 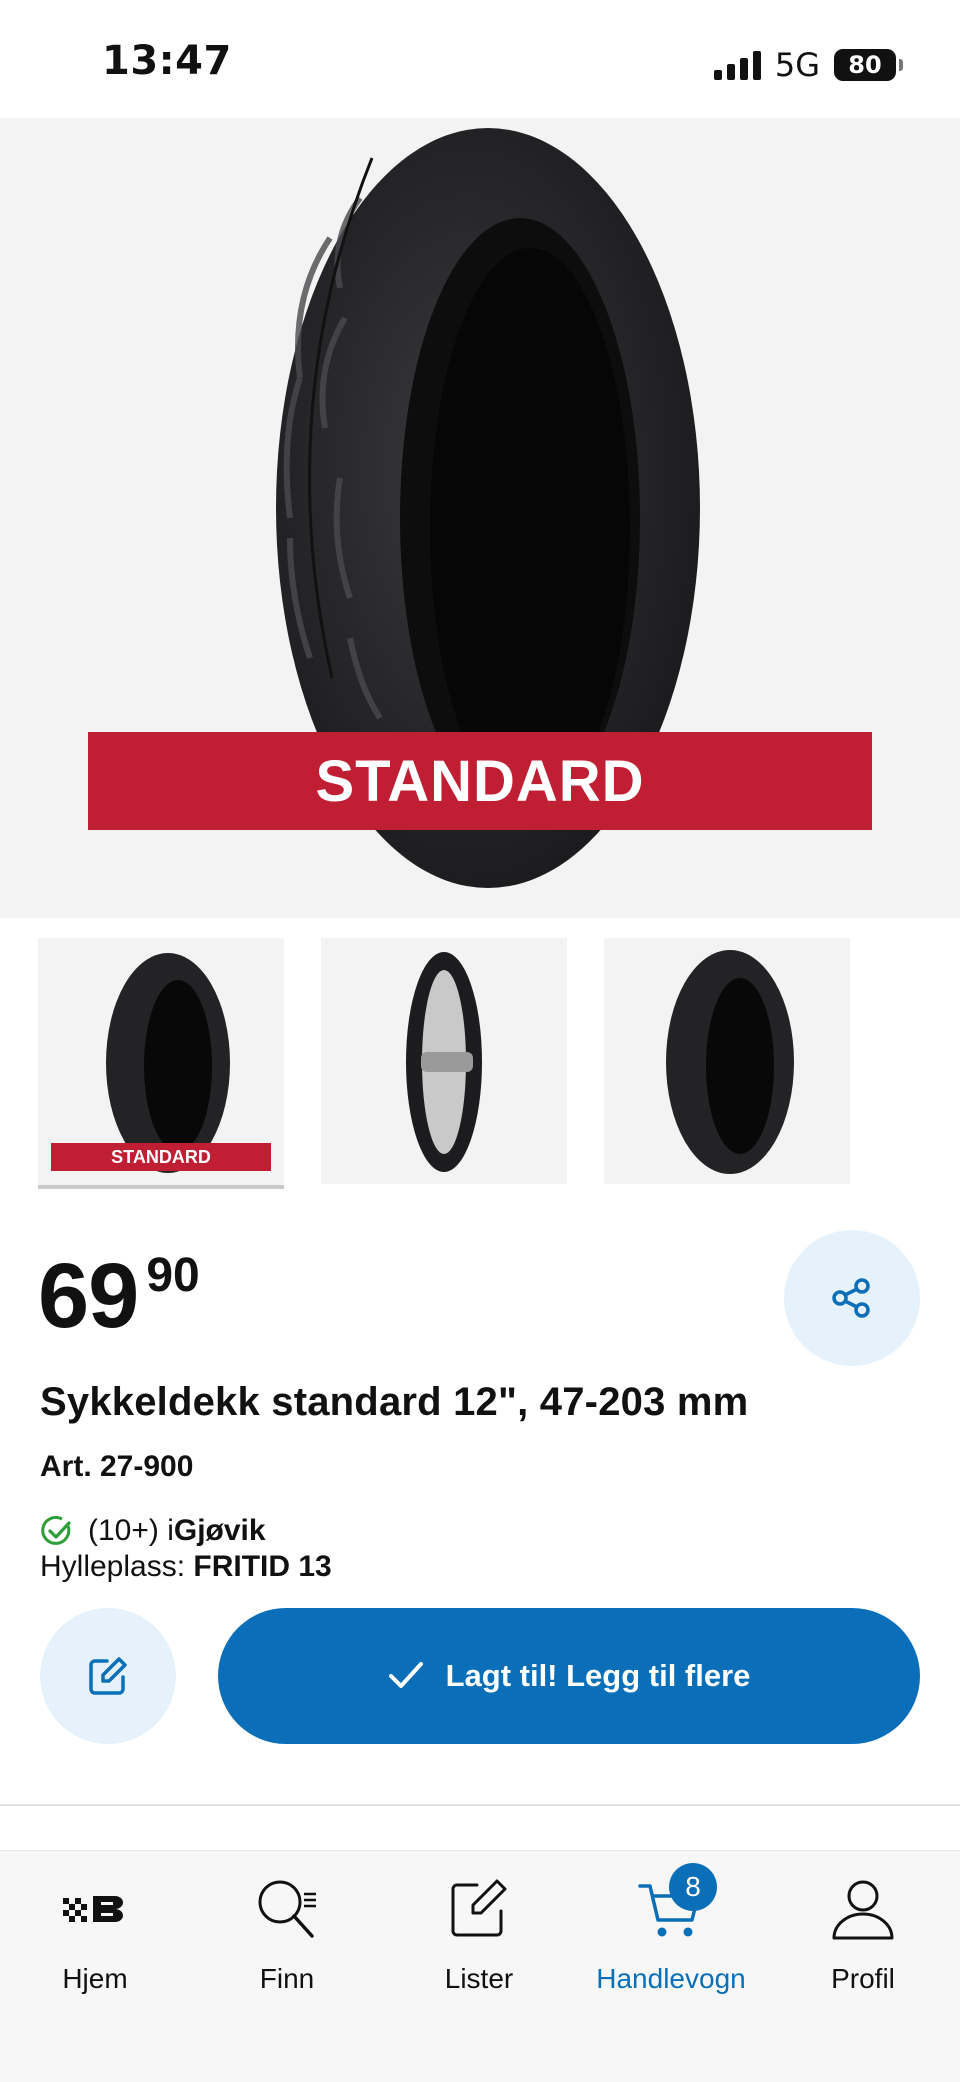 What do you see at coordinates (693, 1887) in the screenshot?
I see `cart-badge: 8` at bounding box center [693, 1887].